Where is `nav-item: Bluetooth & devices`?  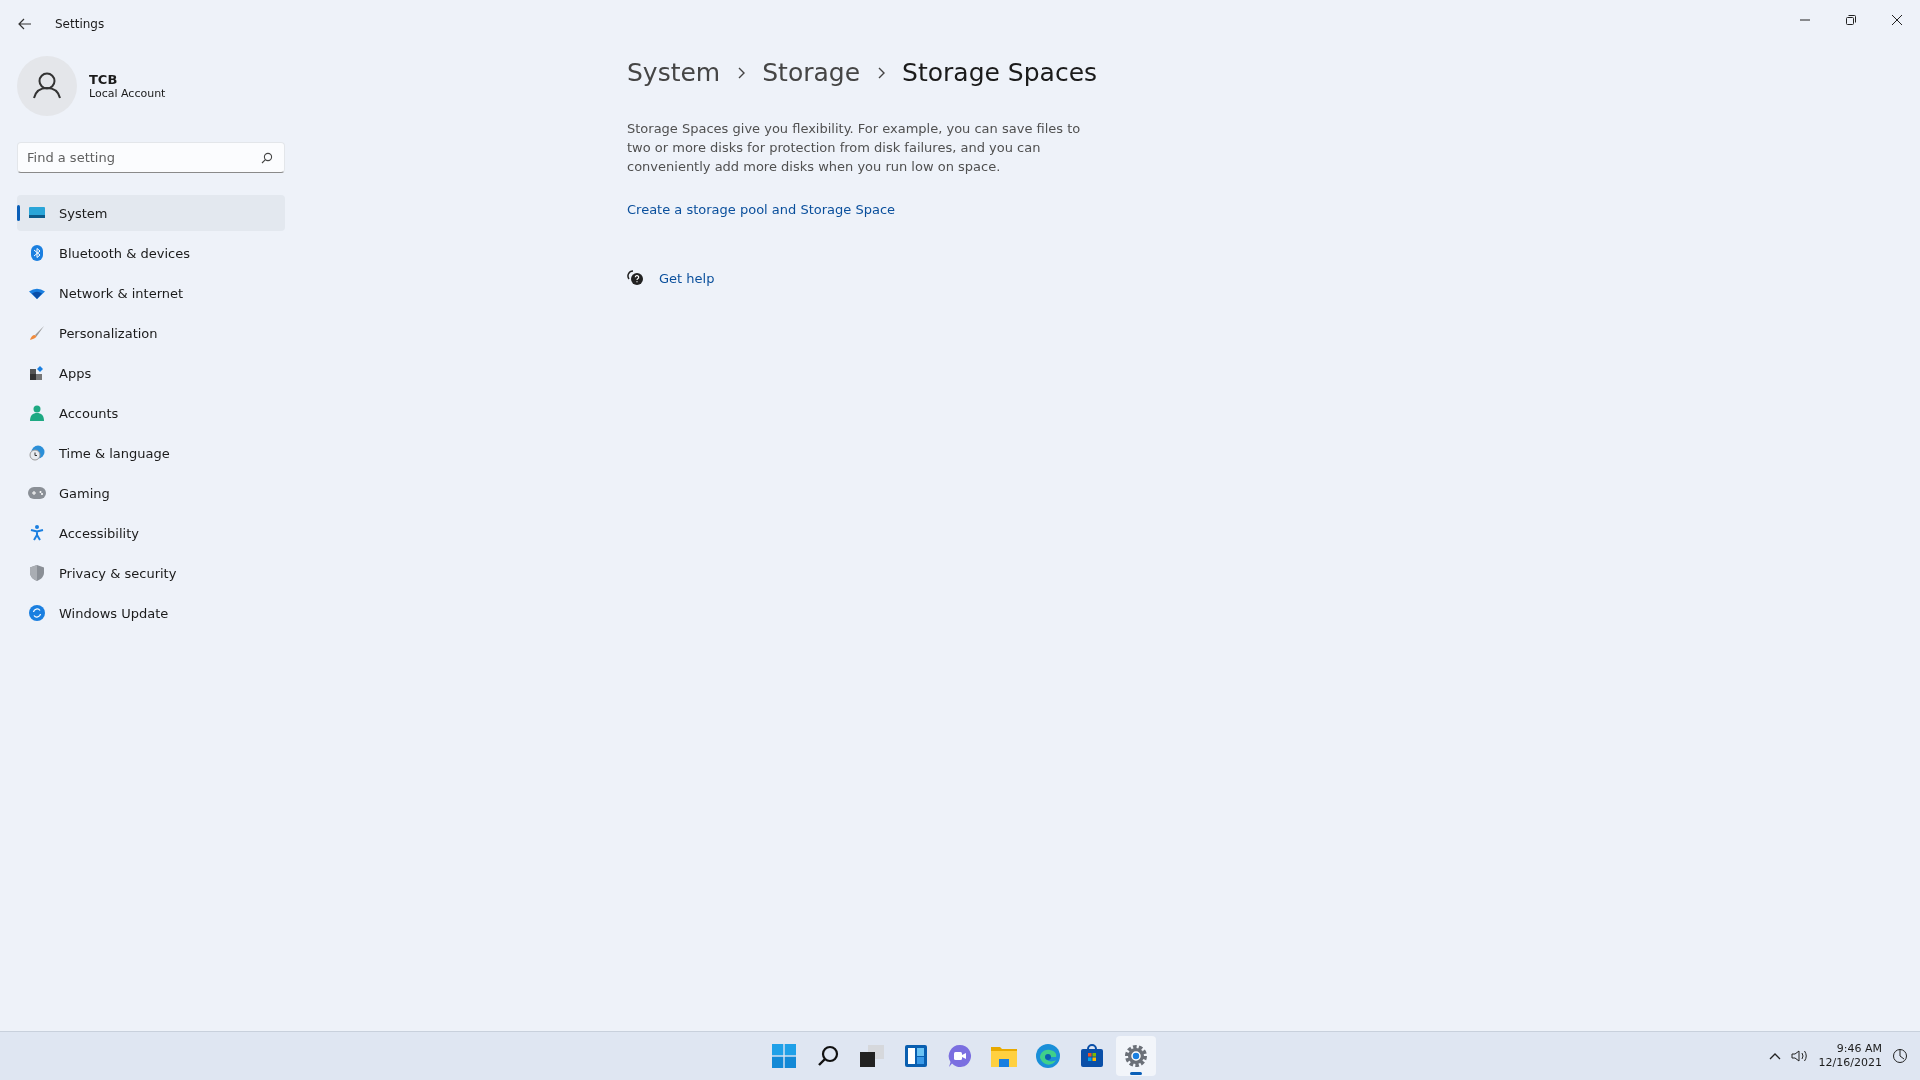
nav-item: Bluetooth & devices is located at coordinates (151, 253).